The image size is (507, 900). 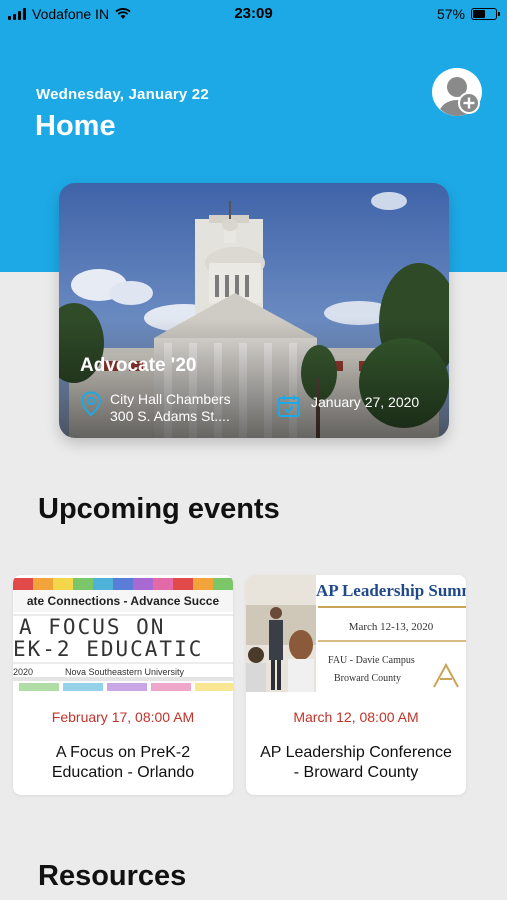 What do you see at coordinates (123, 601) in the screenshot?
I see `banner-tagline: ate Connections - Advance Succe` at bounding box center [123, 601].